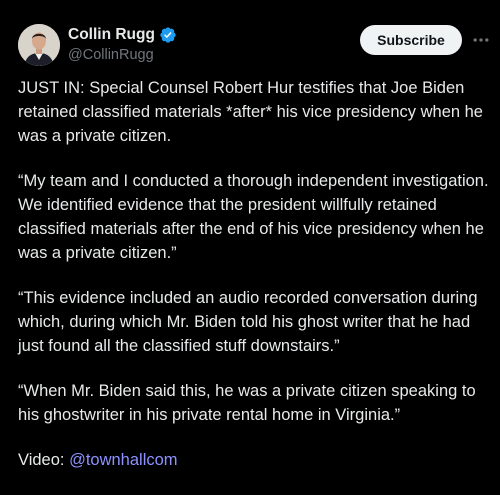 The width and height of the screenshot is (500, 495). What do you see at coordinates (111, 55) in the screenshot?
I see `author-handle: @CollinRugg` at bounding box center [111, 55].